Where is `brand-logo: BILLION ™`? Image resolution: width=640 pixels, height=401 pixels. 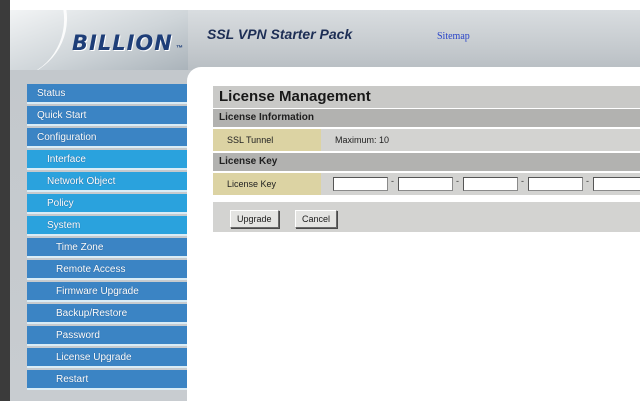
brand-logo: BILLION ™ is located at coordinates (99, 40).